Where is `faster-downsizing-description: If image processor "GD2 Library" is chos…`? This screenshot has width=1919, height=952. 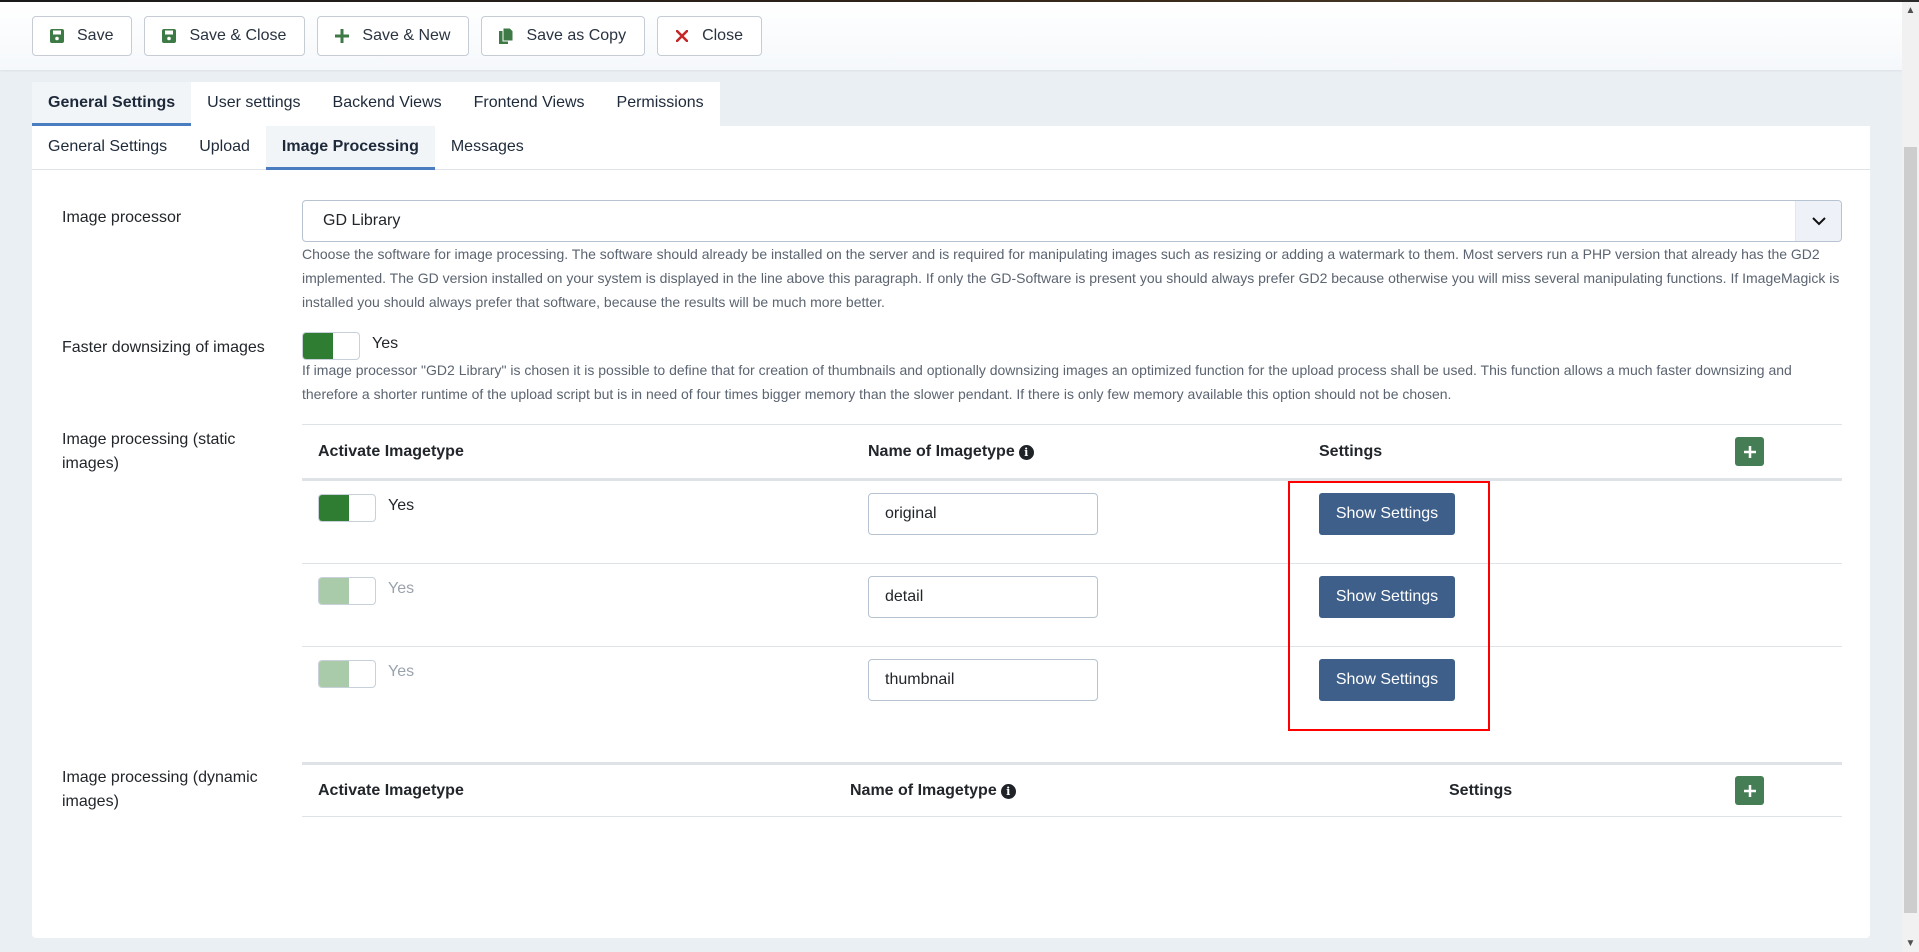
faster-downsizing-description: If image processor "GD2 Library" is chos… is located at coordinates (1047, 382).